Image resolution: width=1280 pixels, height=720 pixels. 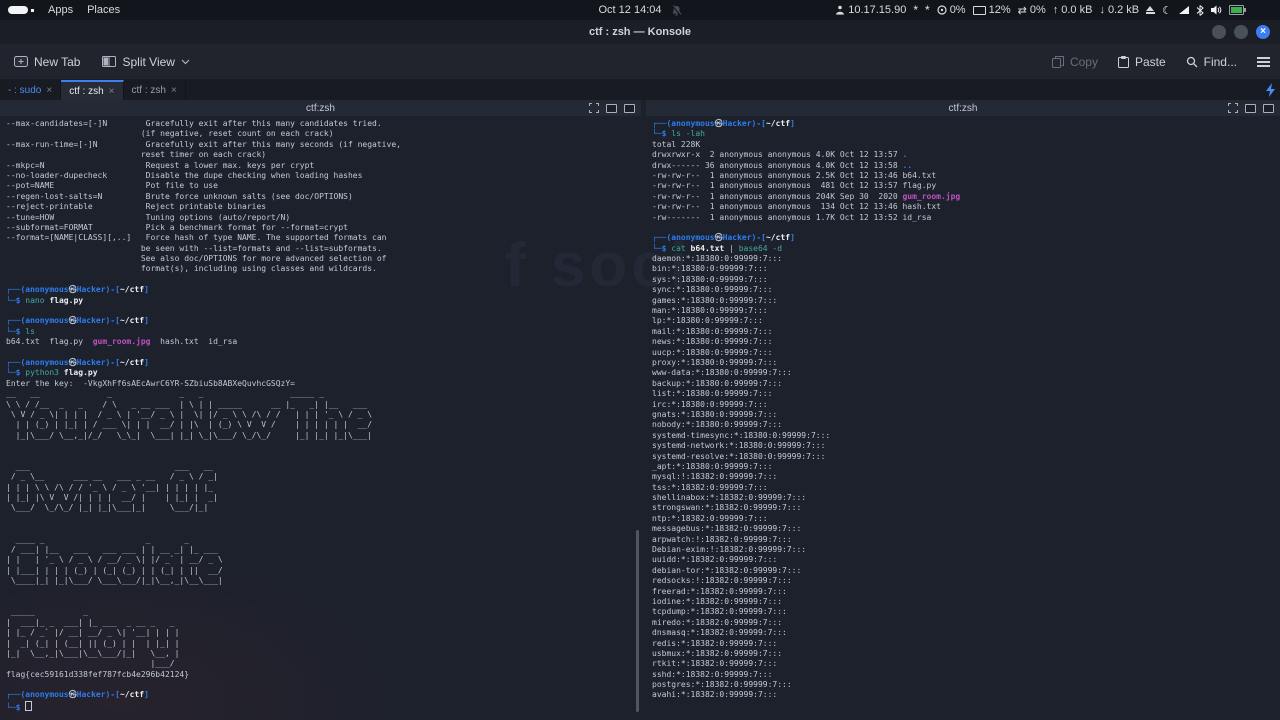 I want to click on download-indicator: ↓ 0.2 kB, so click(x=1119, y=10).